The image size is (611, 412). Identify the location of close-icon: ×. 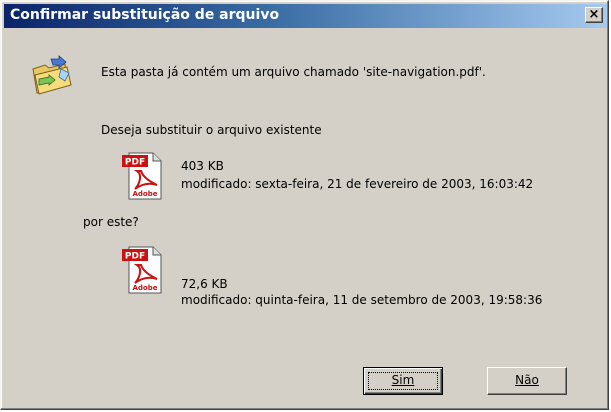
(594, 14).